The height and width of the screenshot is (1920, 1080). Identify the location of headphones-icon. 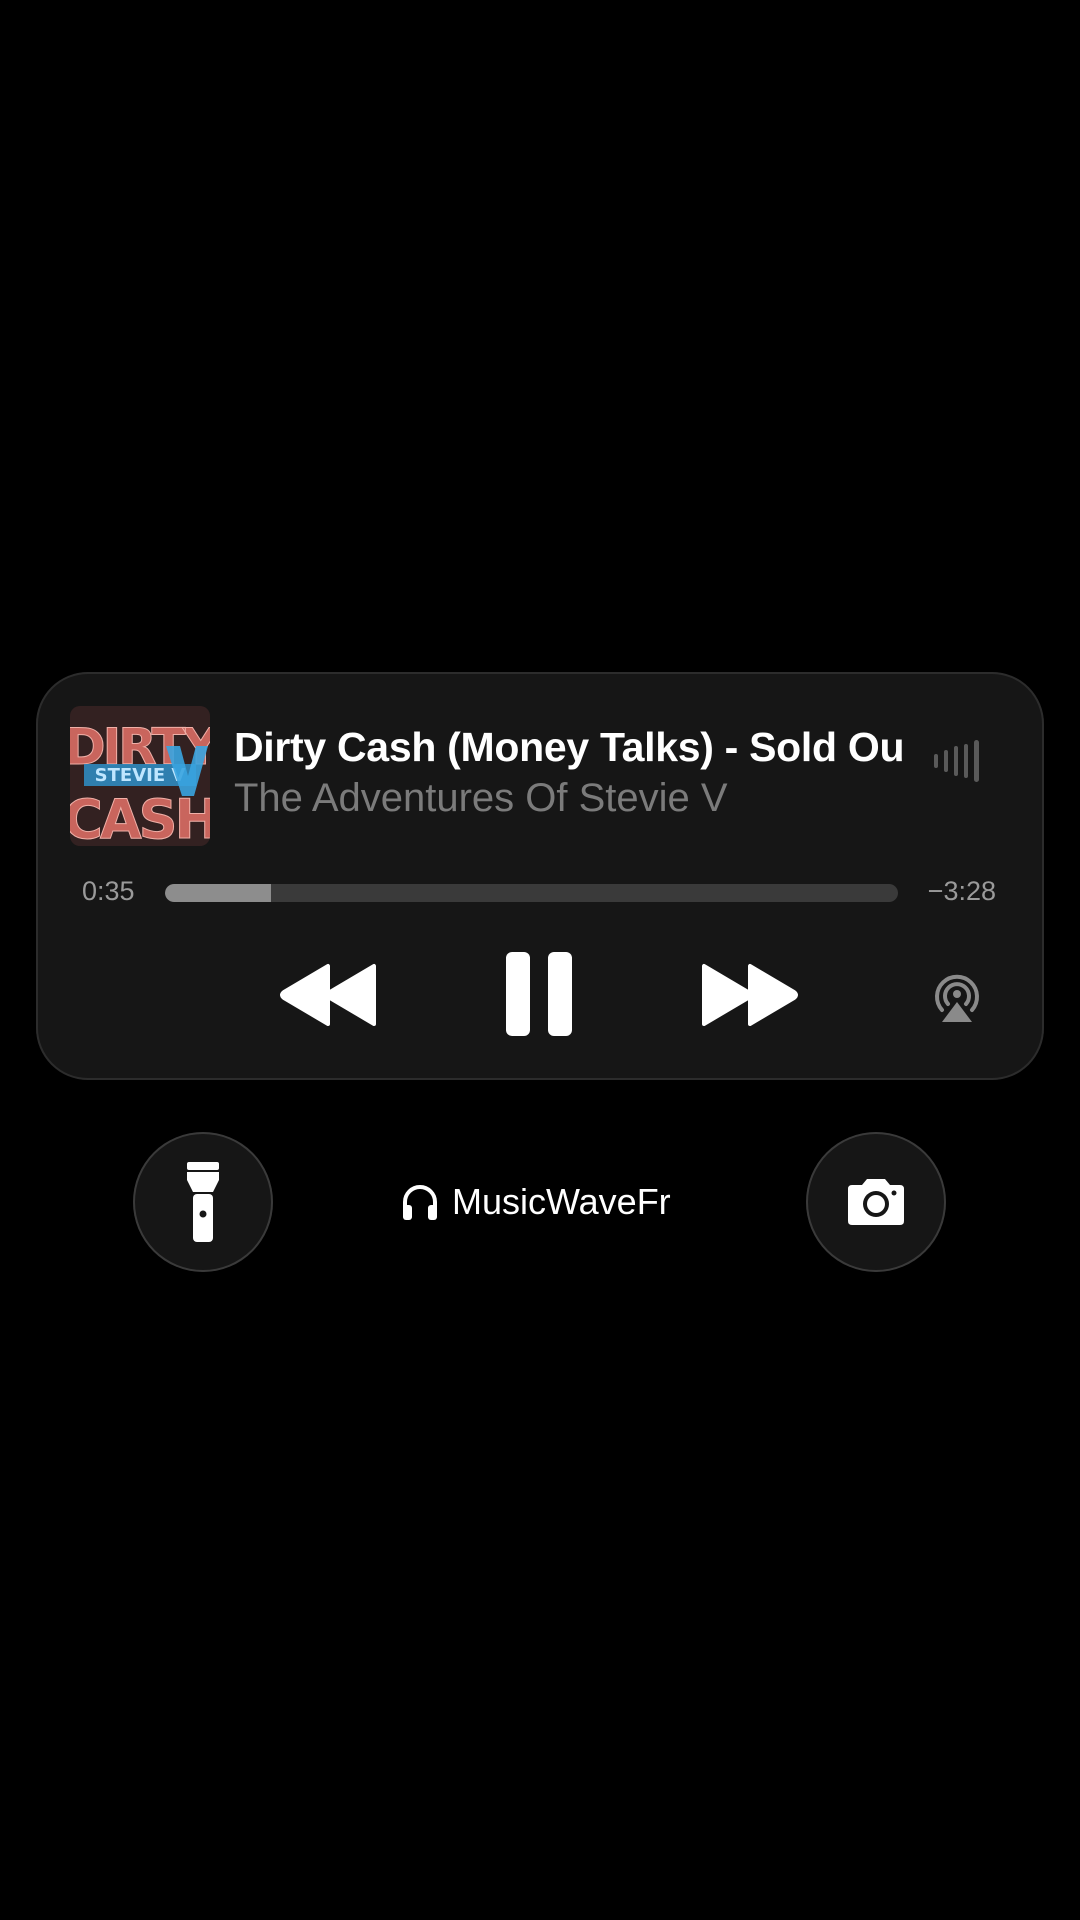
(420, 1202).